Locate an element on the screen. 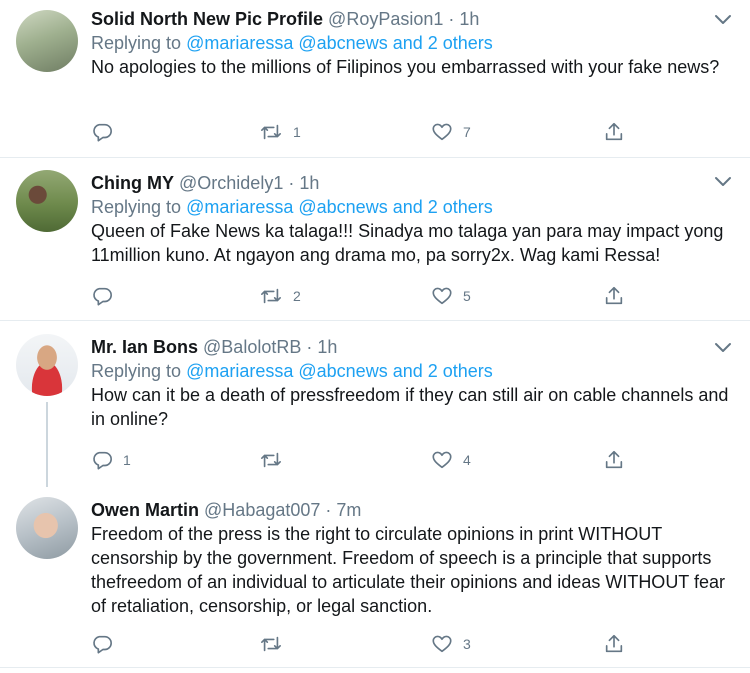 The width and height of the screenshot is (750, 673). like-button: 7 is located at coordinates (451, 132).